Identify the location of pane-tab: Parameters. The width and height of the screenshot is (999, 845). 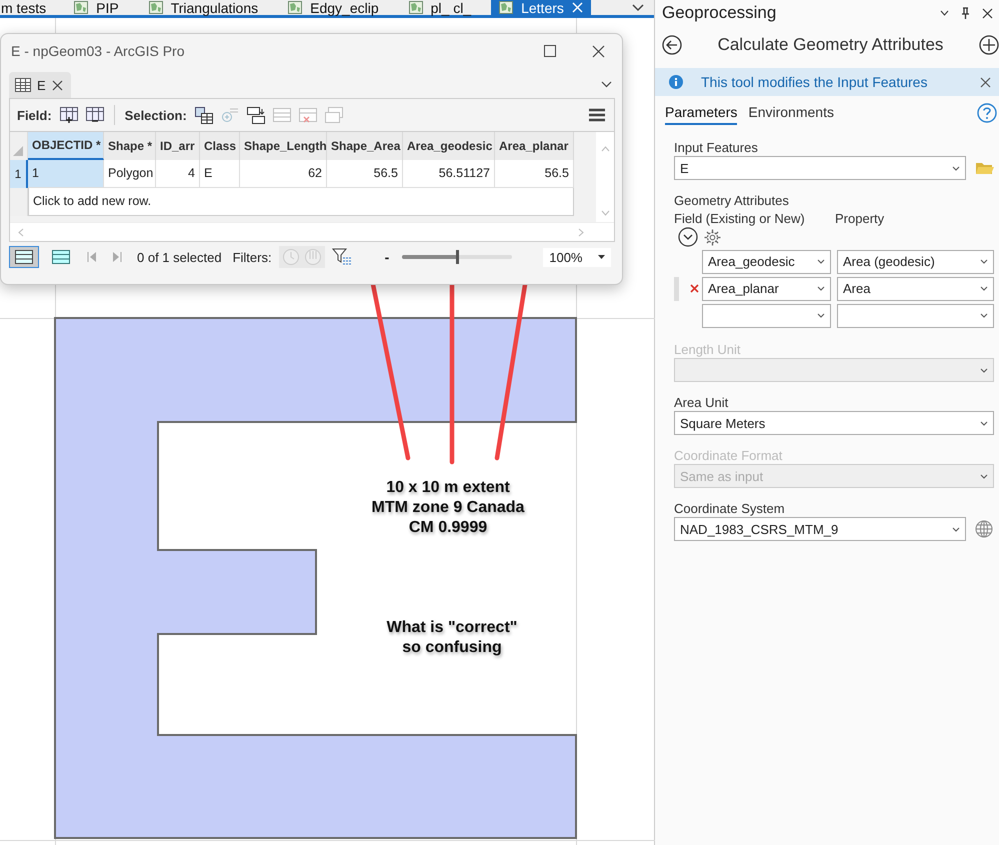
(701, 113).